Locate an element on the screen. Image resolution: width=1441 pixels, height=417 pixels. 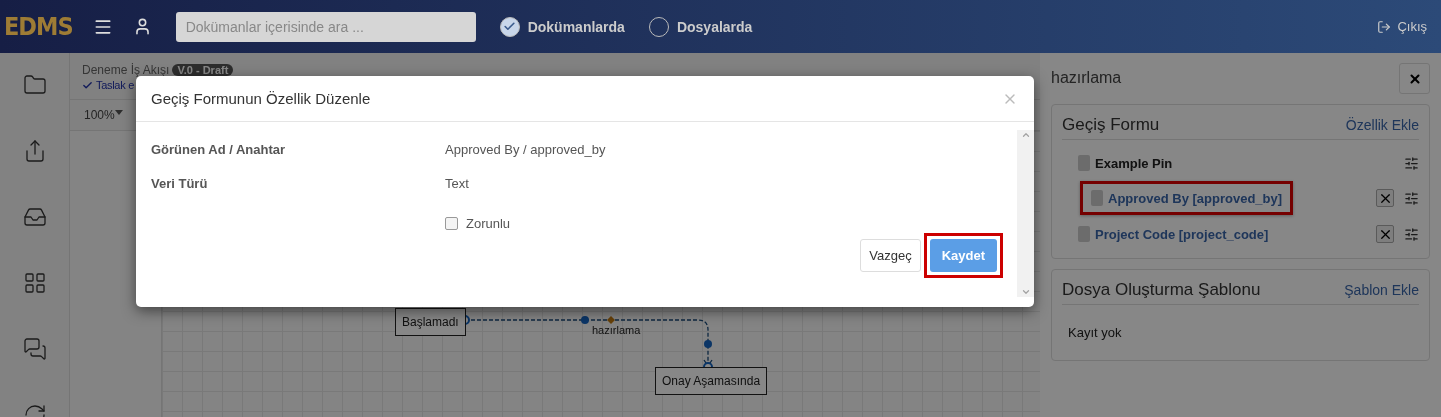
close-button is located at coordinates (1414, 78).